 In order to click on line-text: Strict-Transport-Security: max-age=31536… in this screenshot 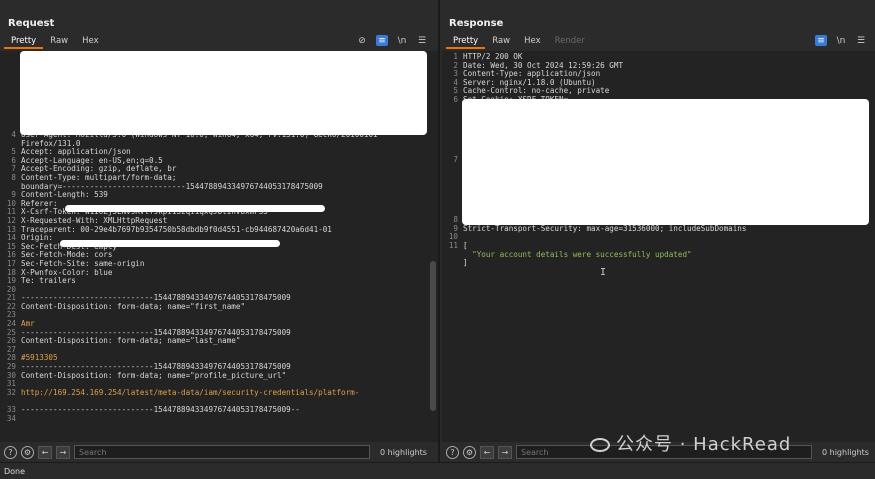, I will do `click(605, 228)`.